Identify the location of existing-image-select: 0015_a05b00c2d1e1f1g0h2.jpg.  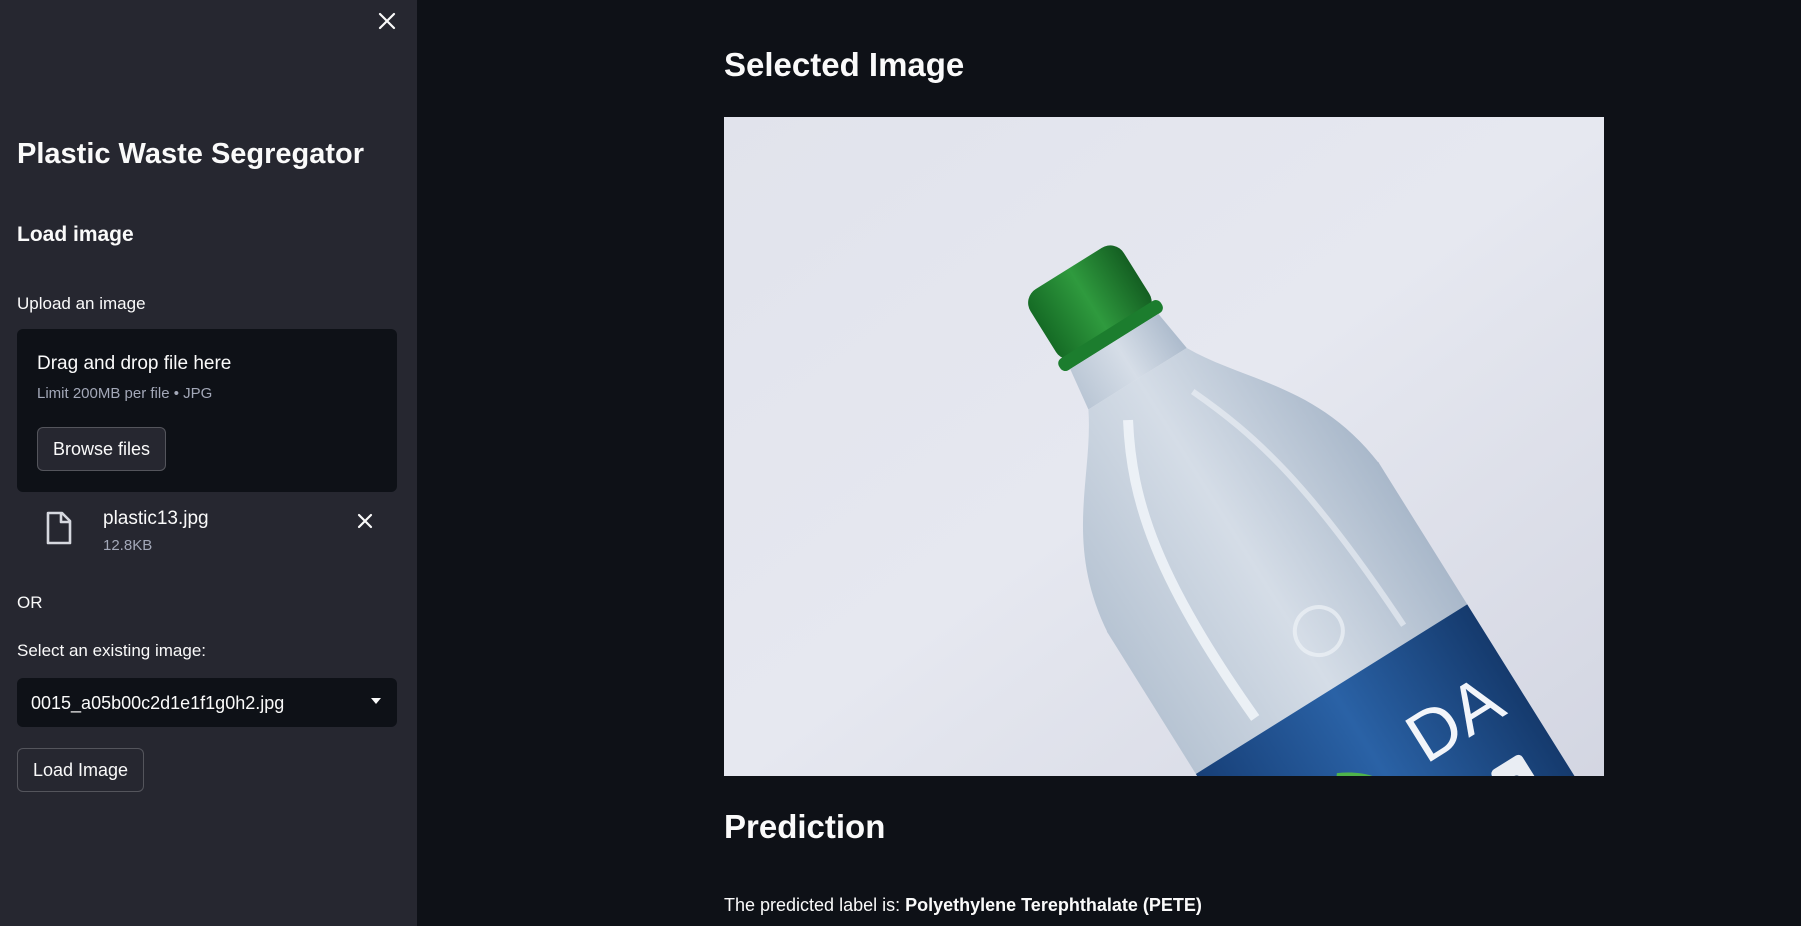
(207, 702).